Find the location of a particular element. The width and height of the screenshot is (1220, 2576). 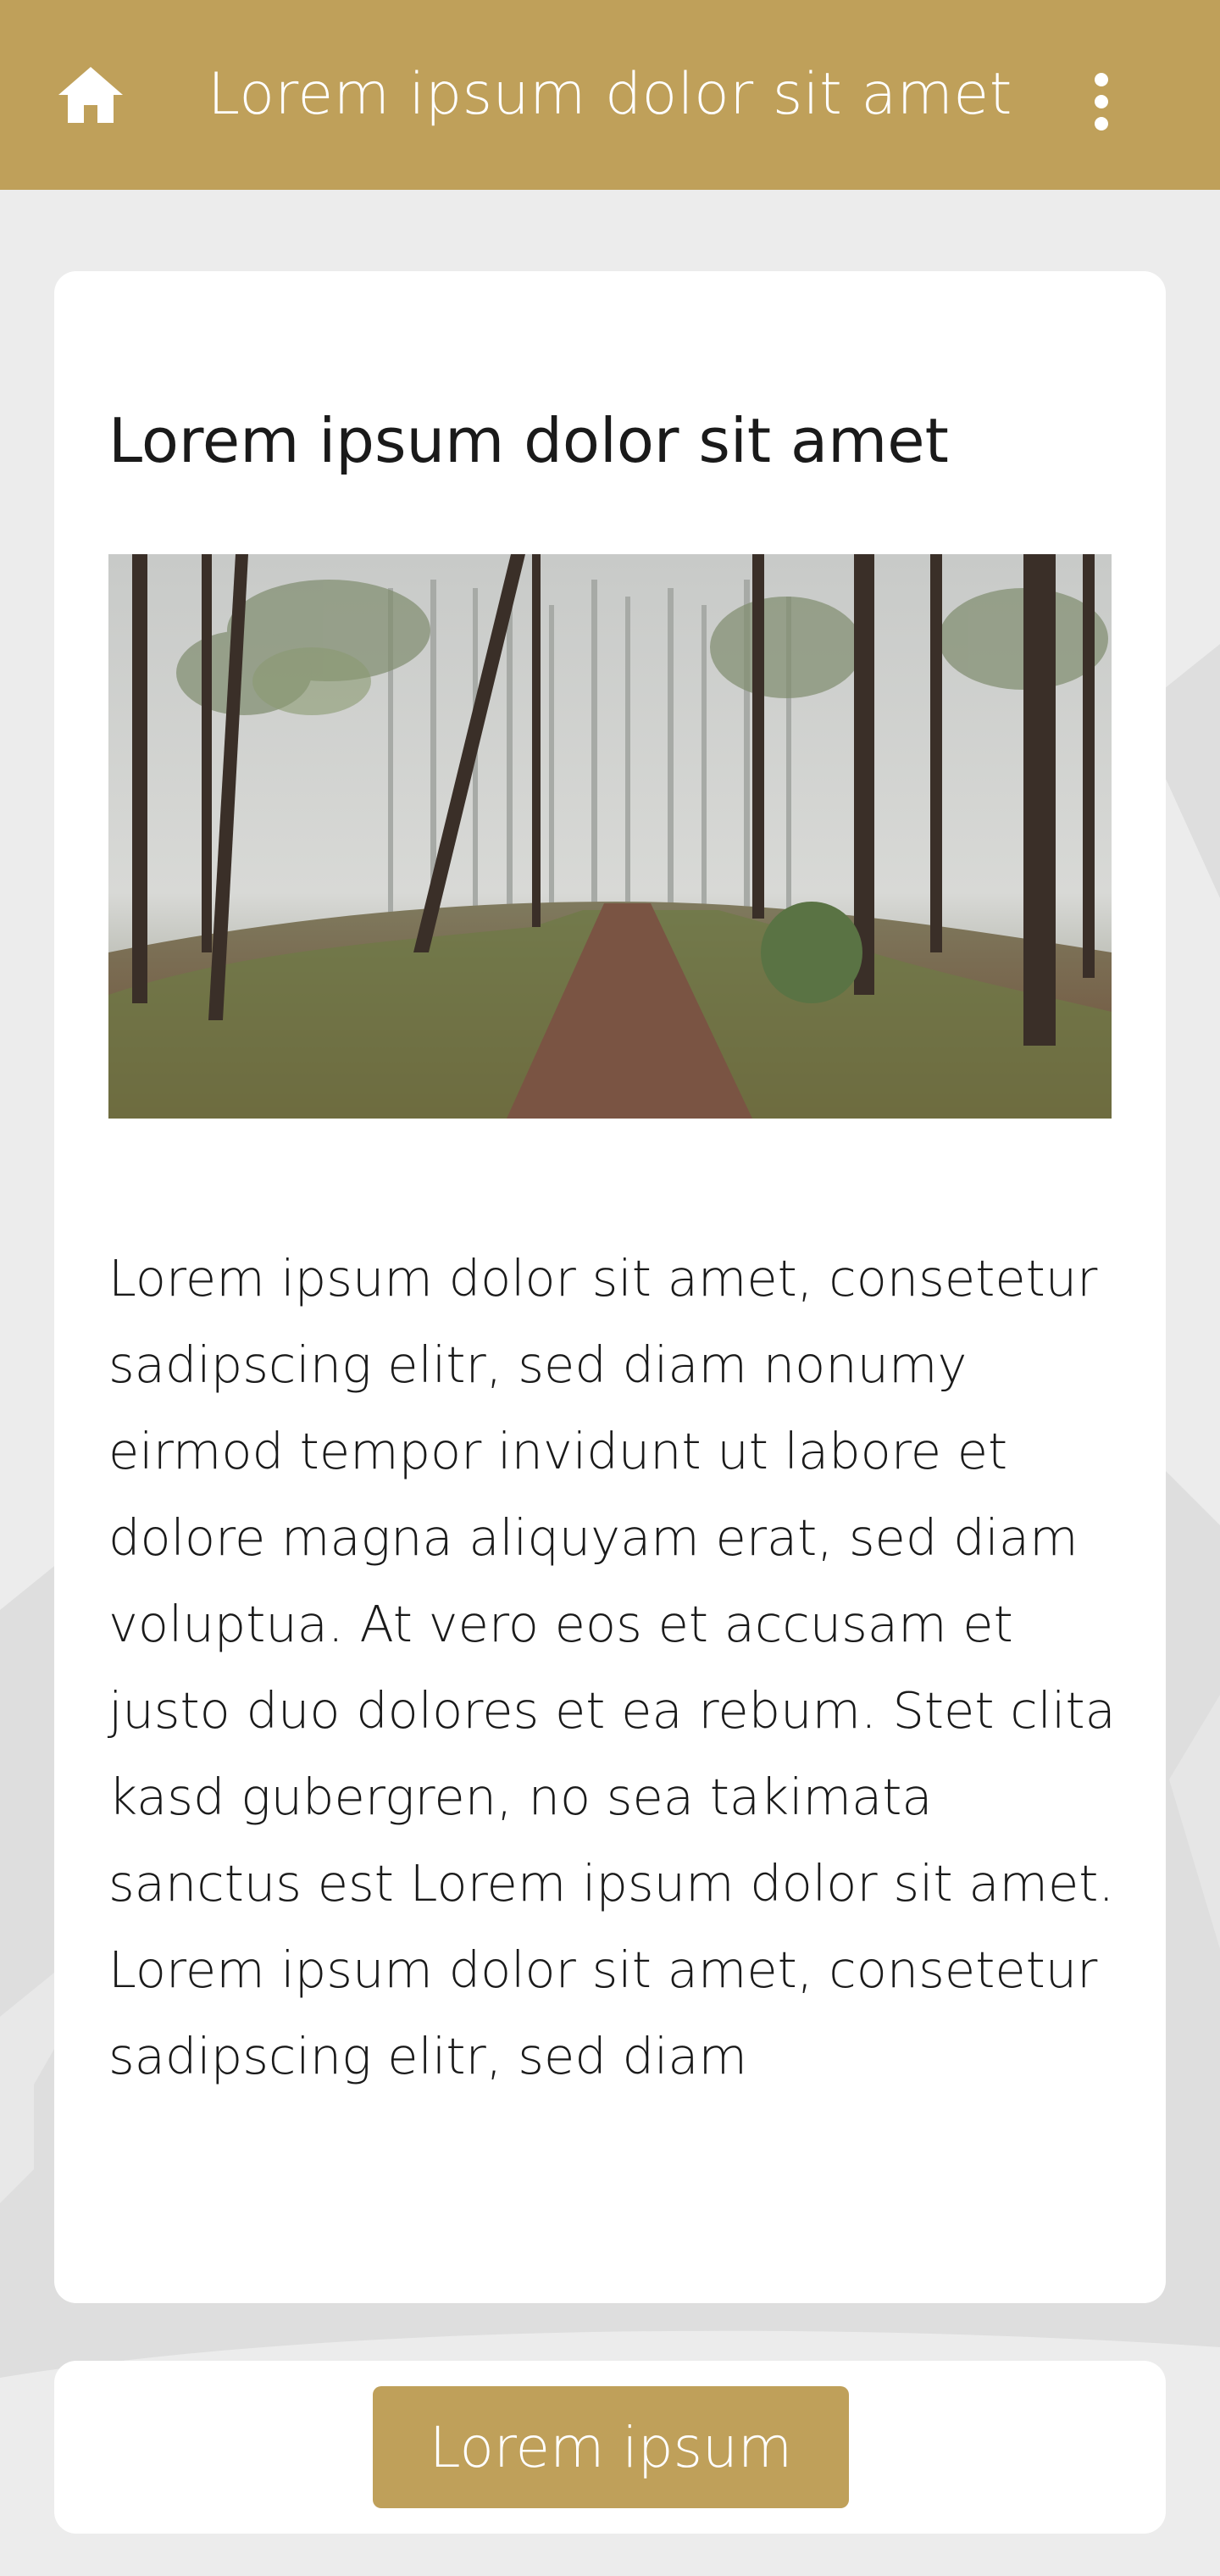

bottom-action-bar: Lorem ipsum is located at coordinates (610, 2447).